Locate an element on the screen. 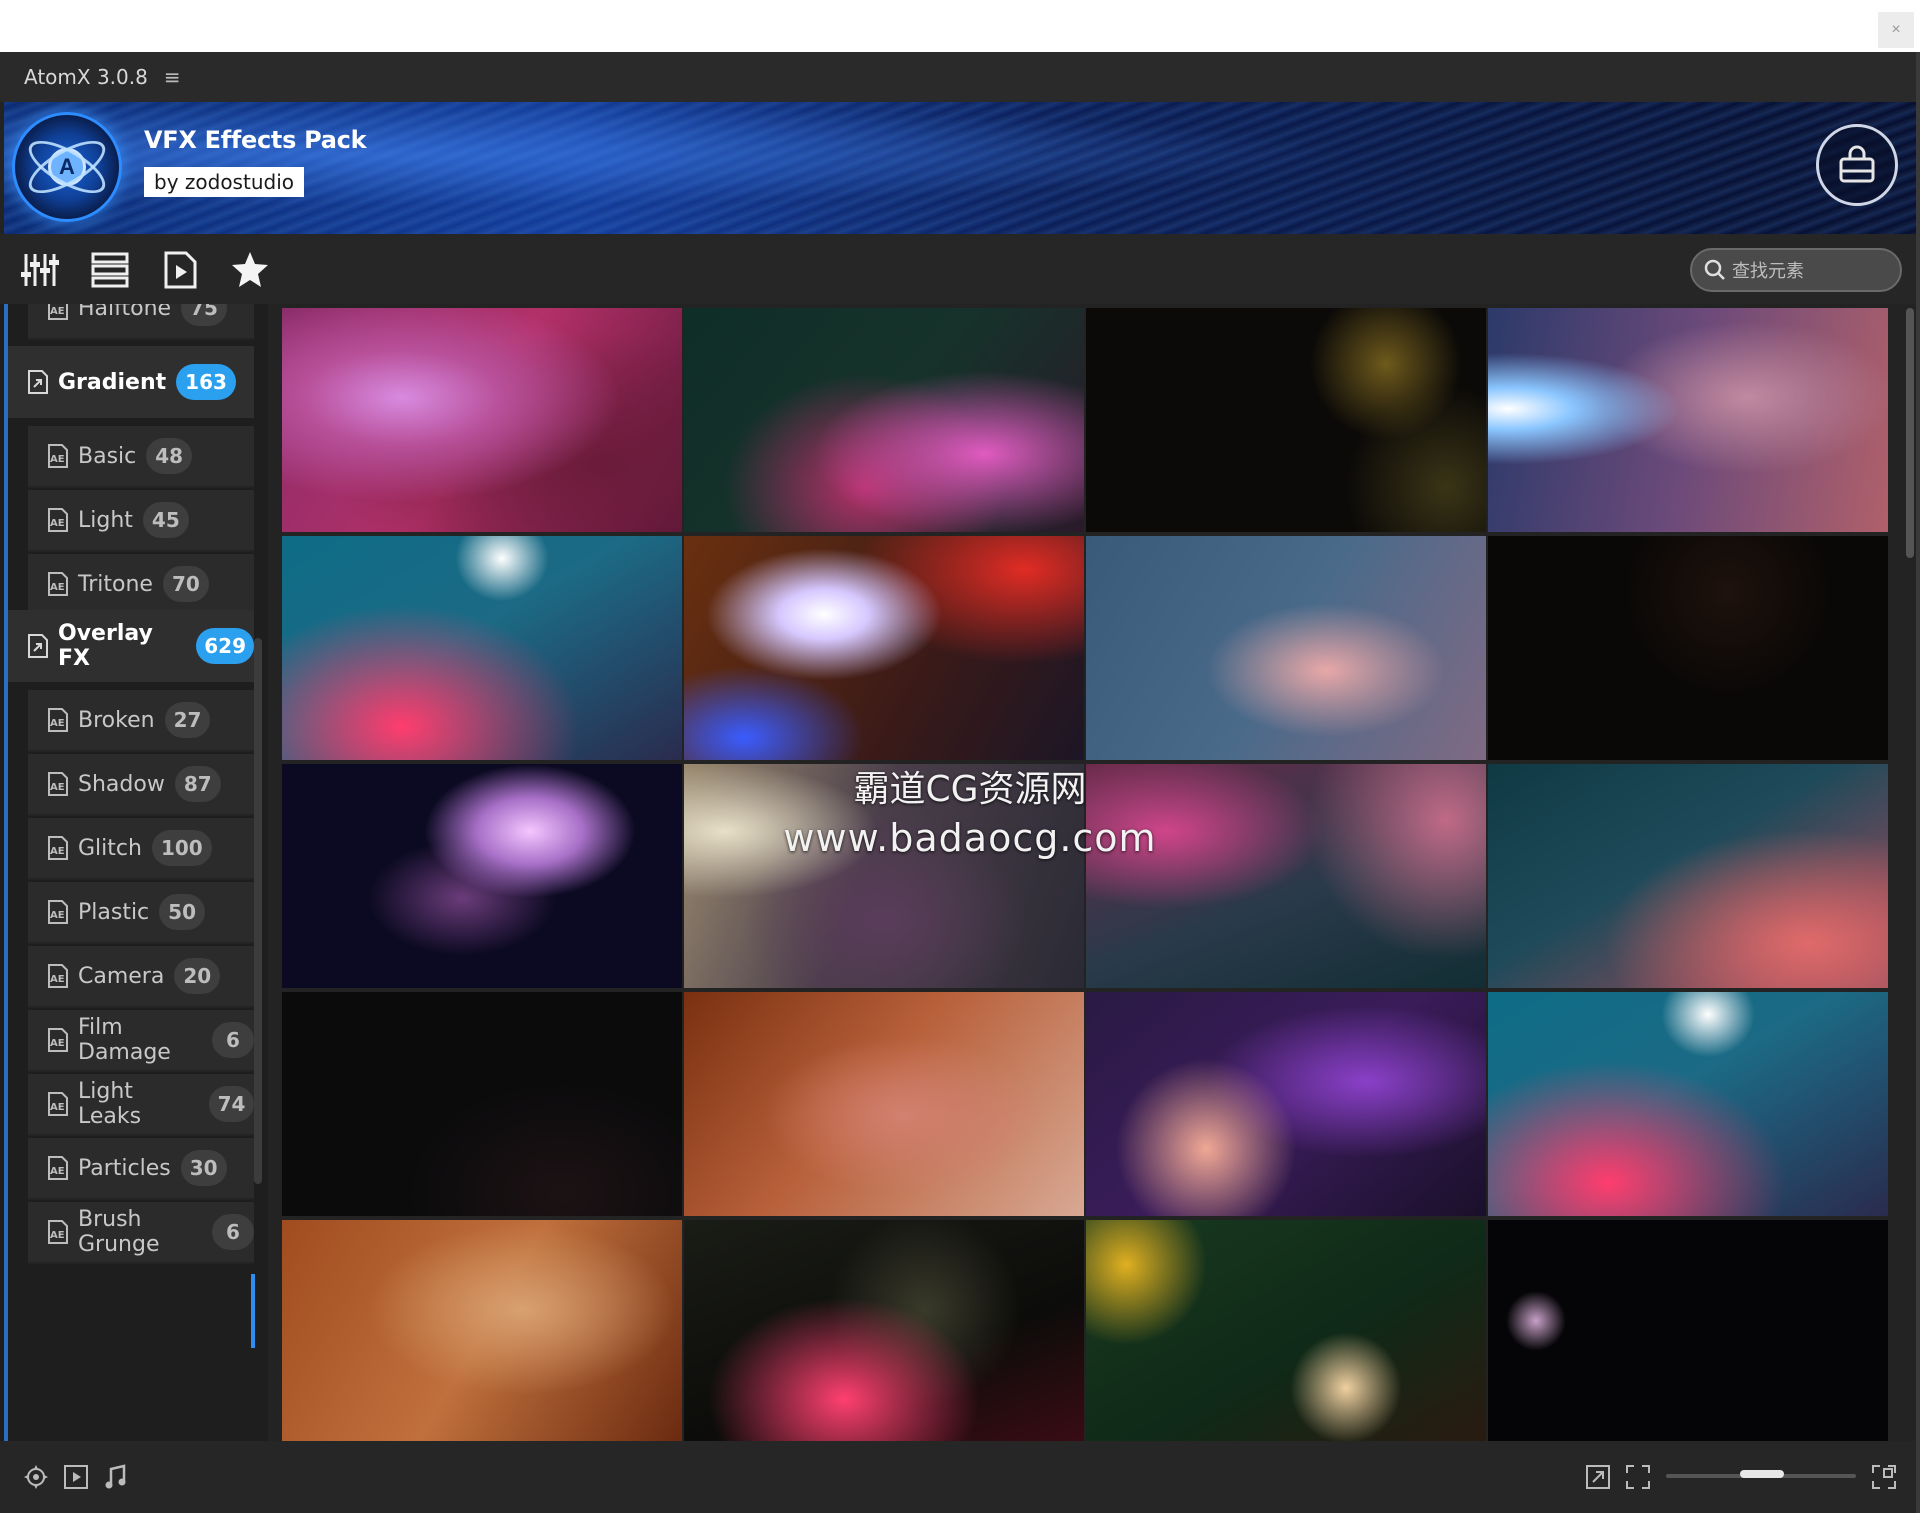 The width and height of the screenshot is (1920, 1513). sidebar-item-plastic: AE Plastic 50 is located at coordinates (141, 913).